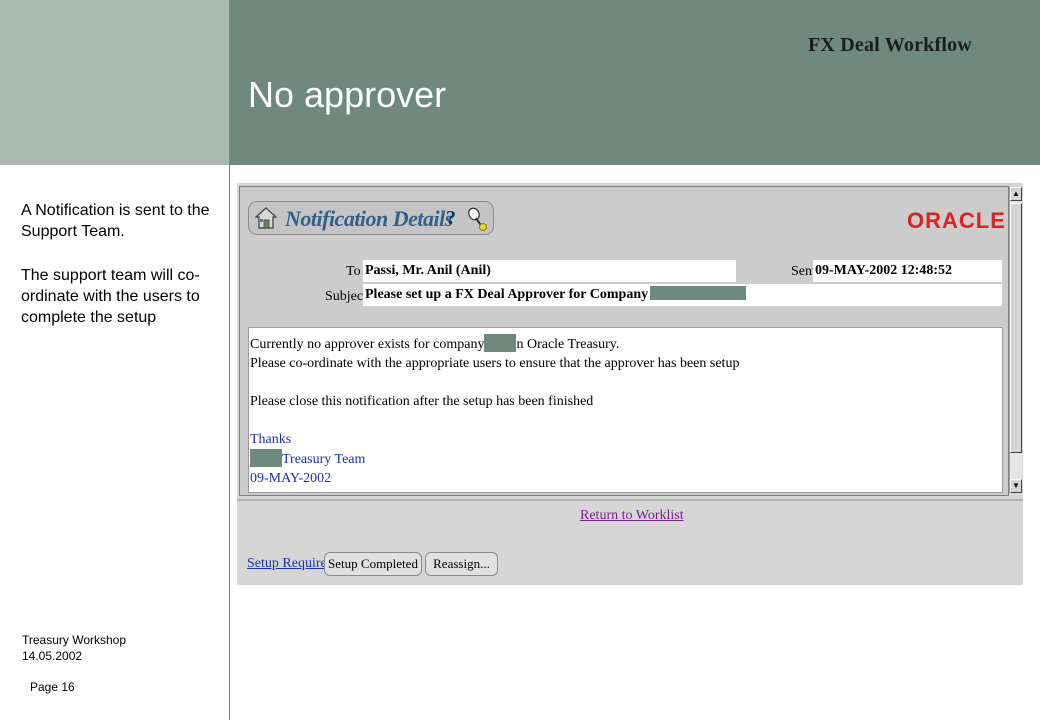 The width and height of the screenshot is (1040, 720). What do you see at coordinates (568, 344) in the screenshot?
I see `message-text: n Oracle Treasury.` at bounding box center [568, 344].